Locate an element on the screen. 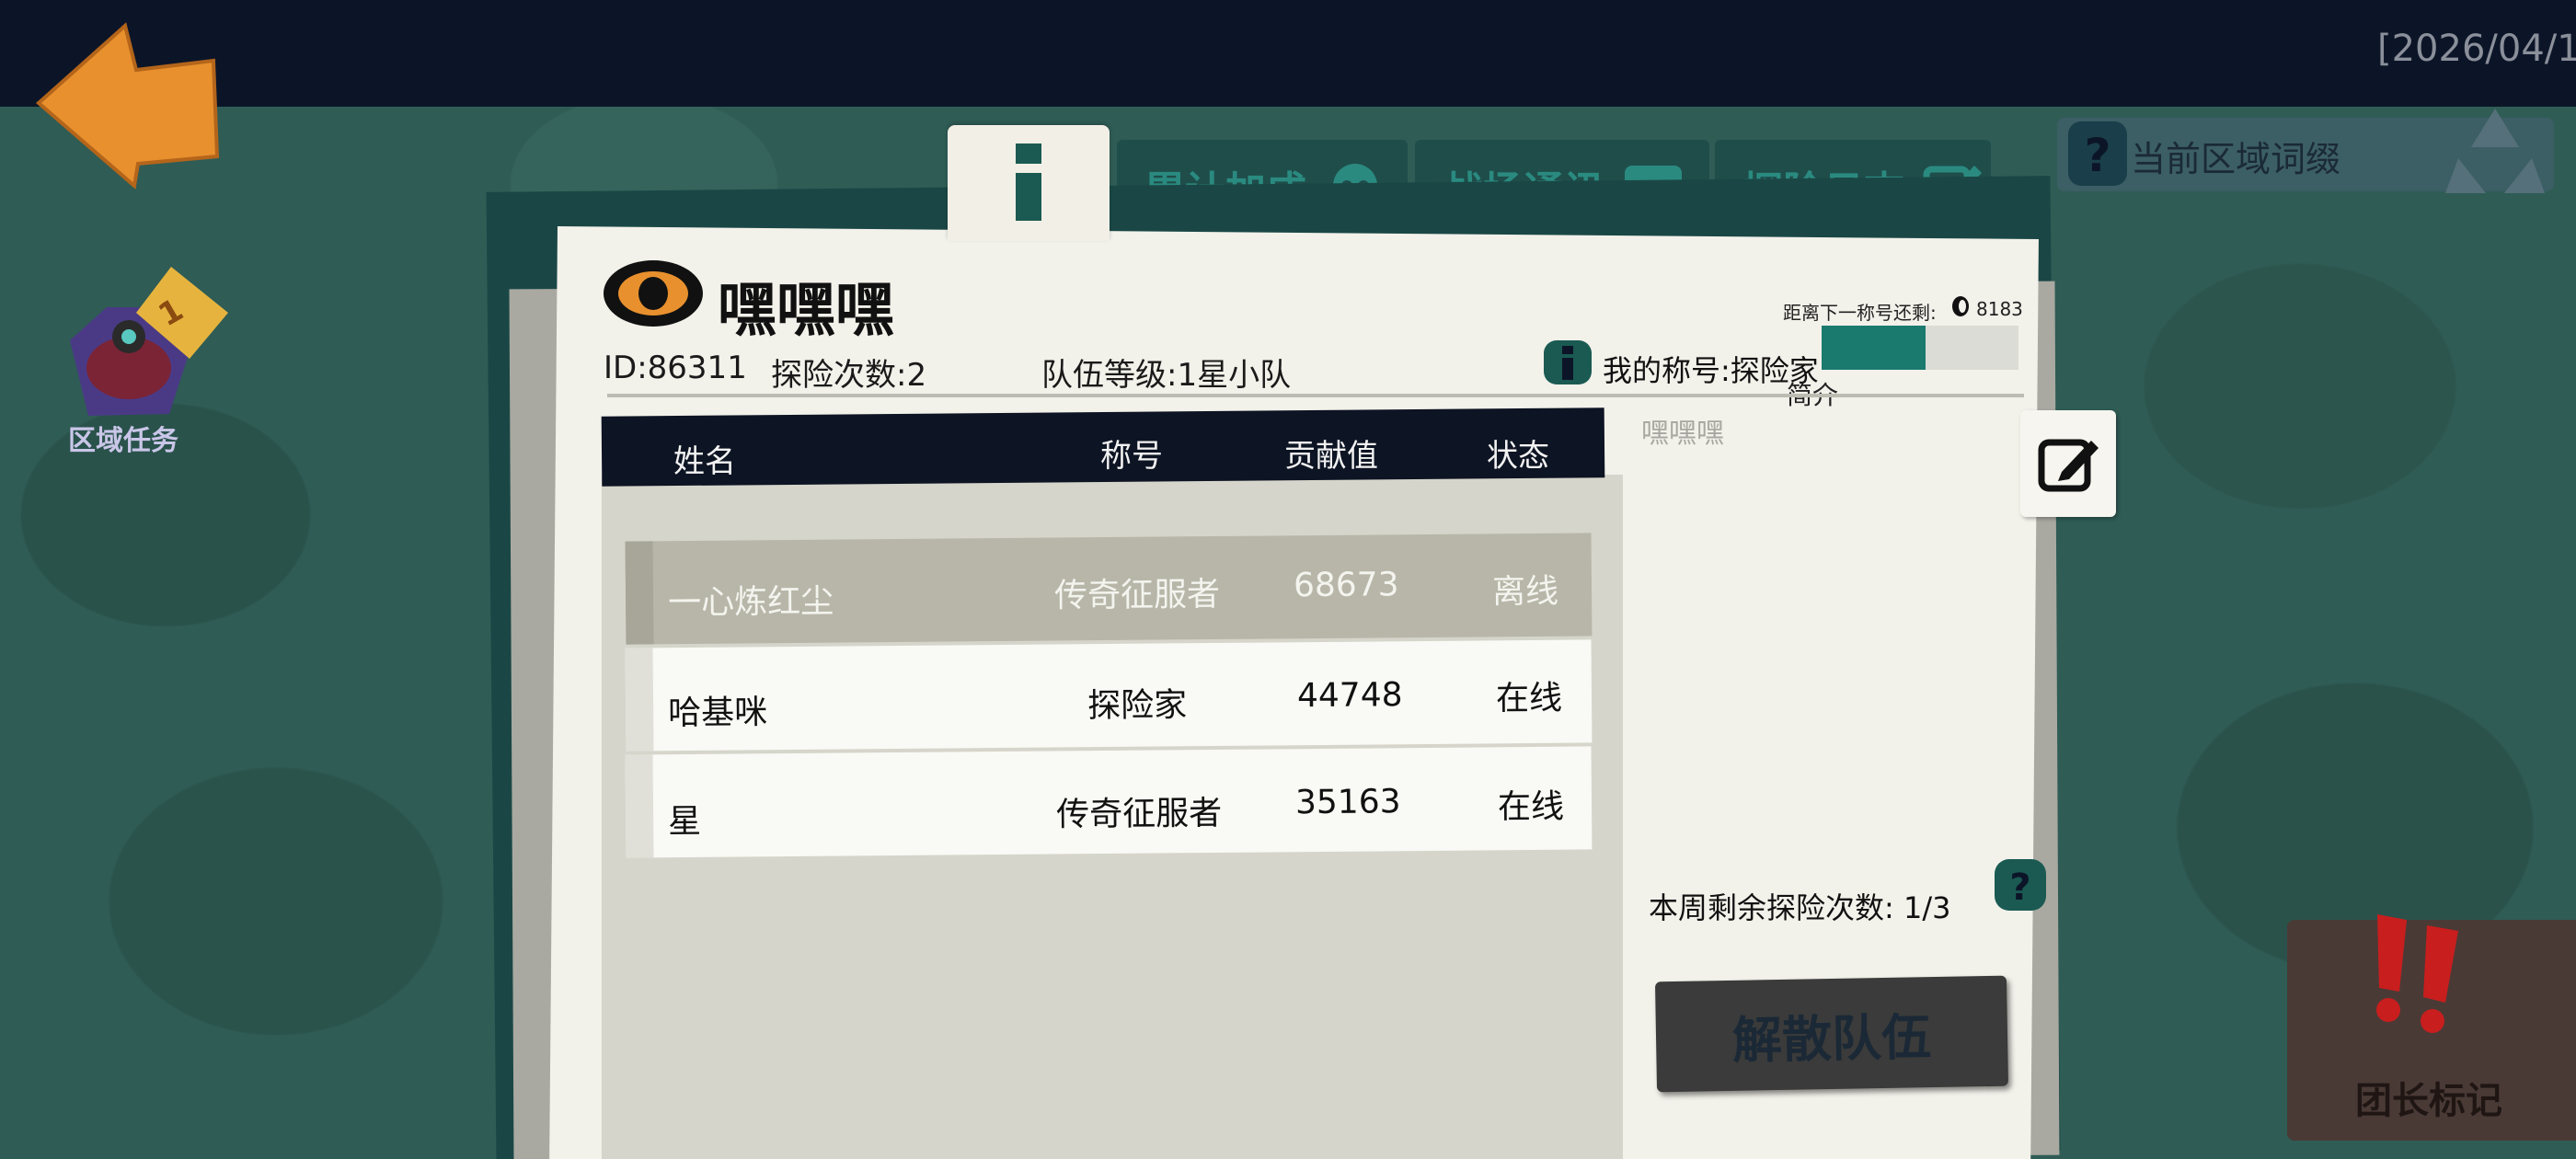  team-id: ID:86311 is located at coordinates (675, 368).